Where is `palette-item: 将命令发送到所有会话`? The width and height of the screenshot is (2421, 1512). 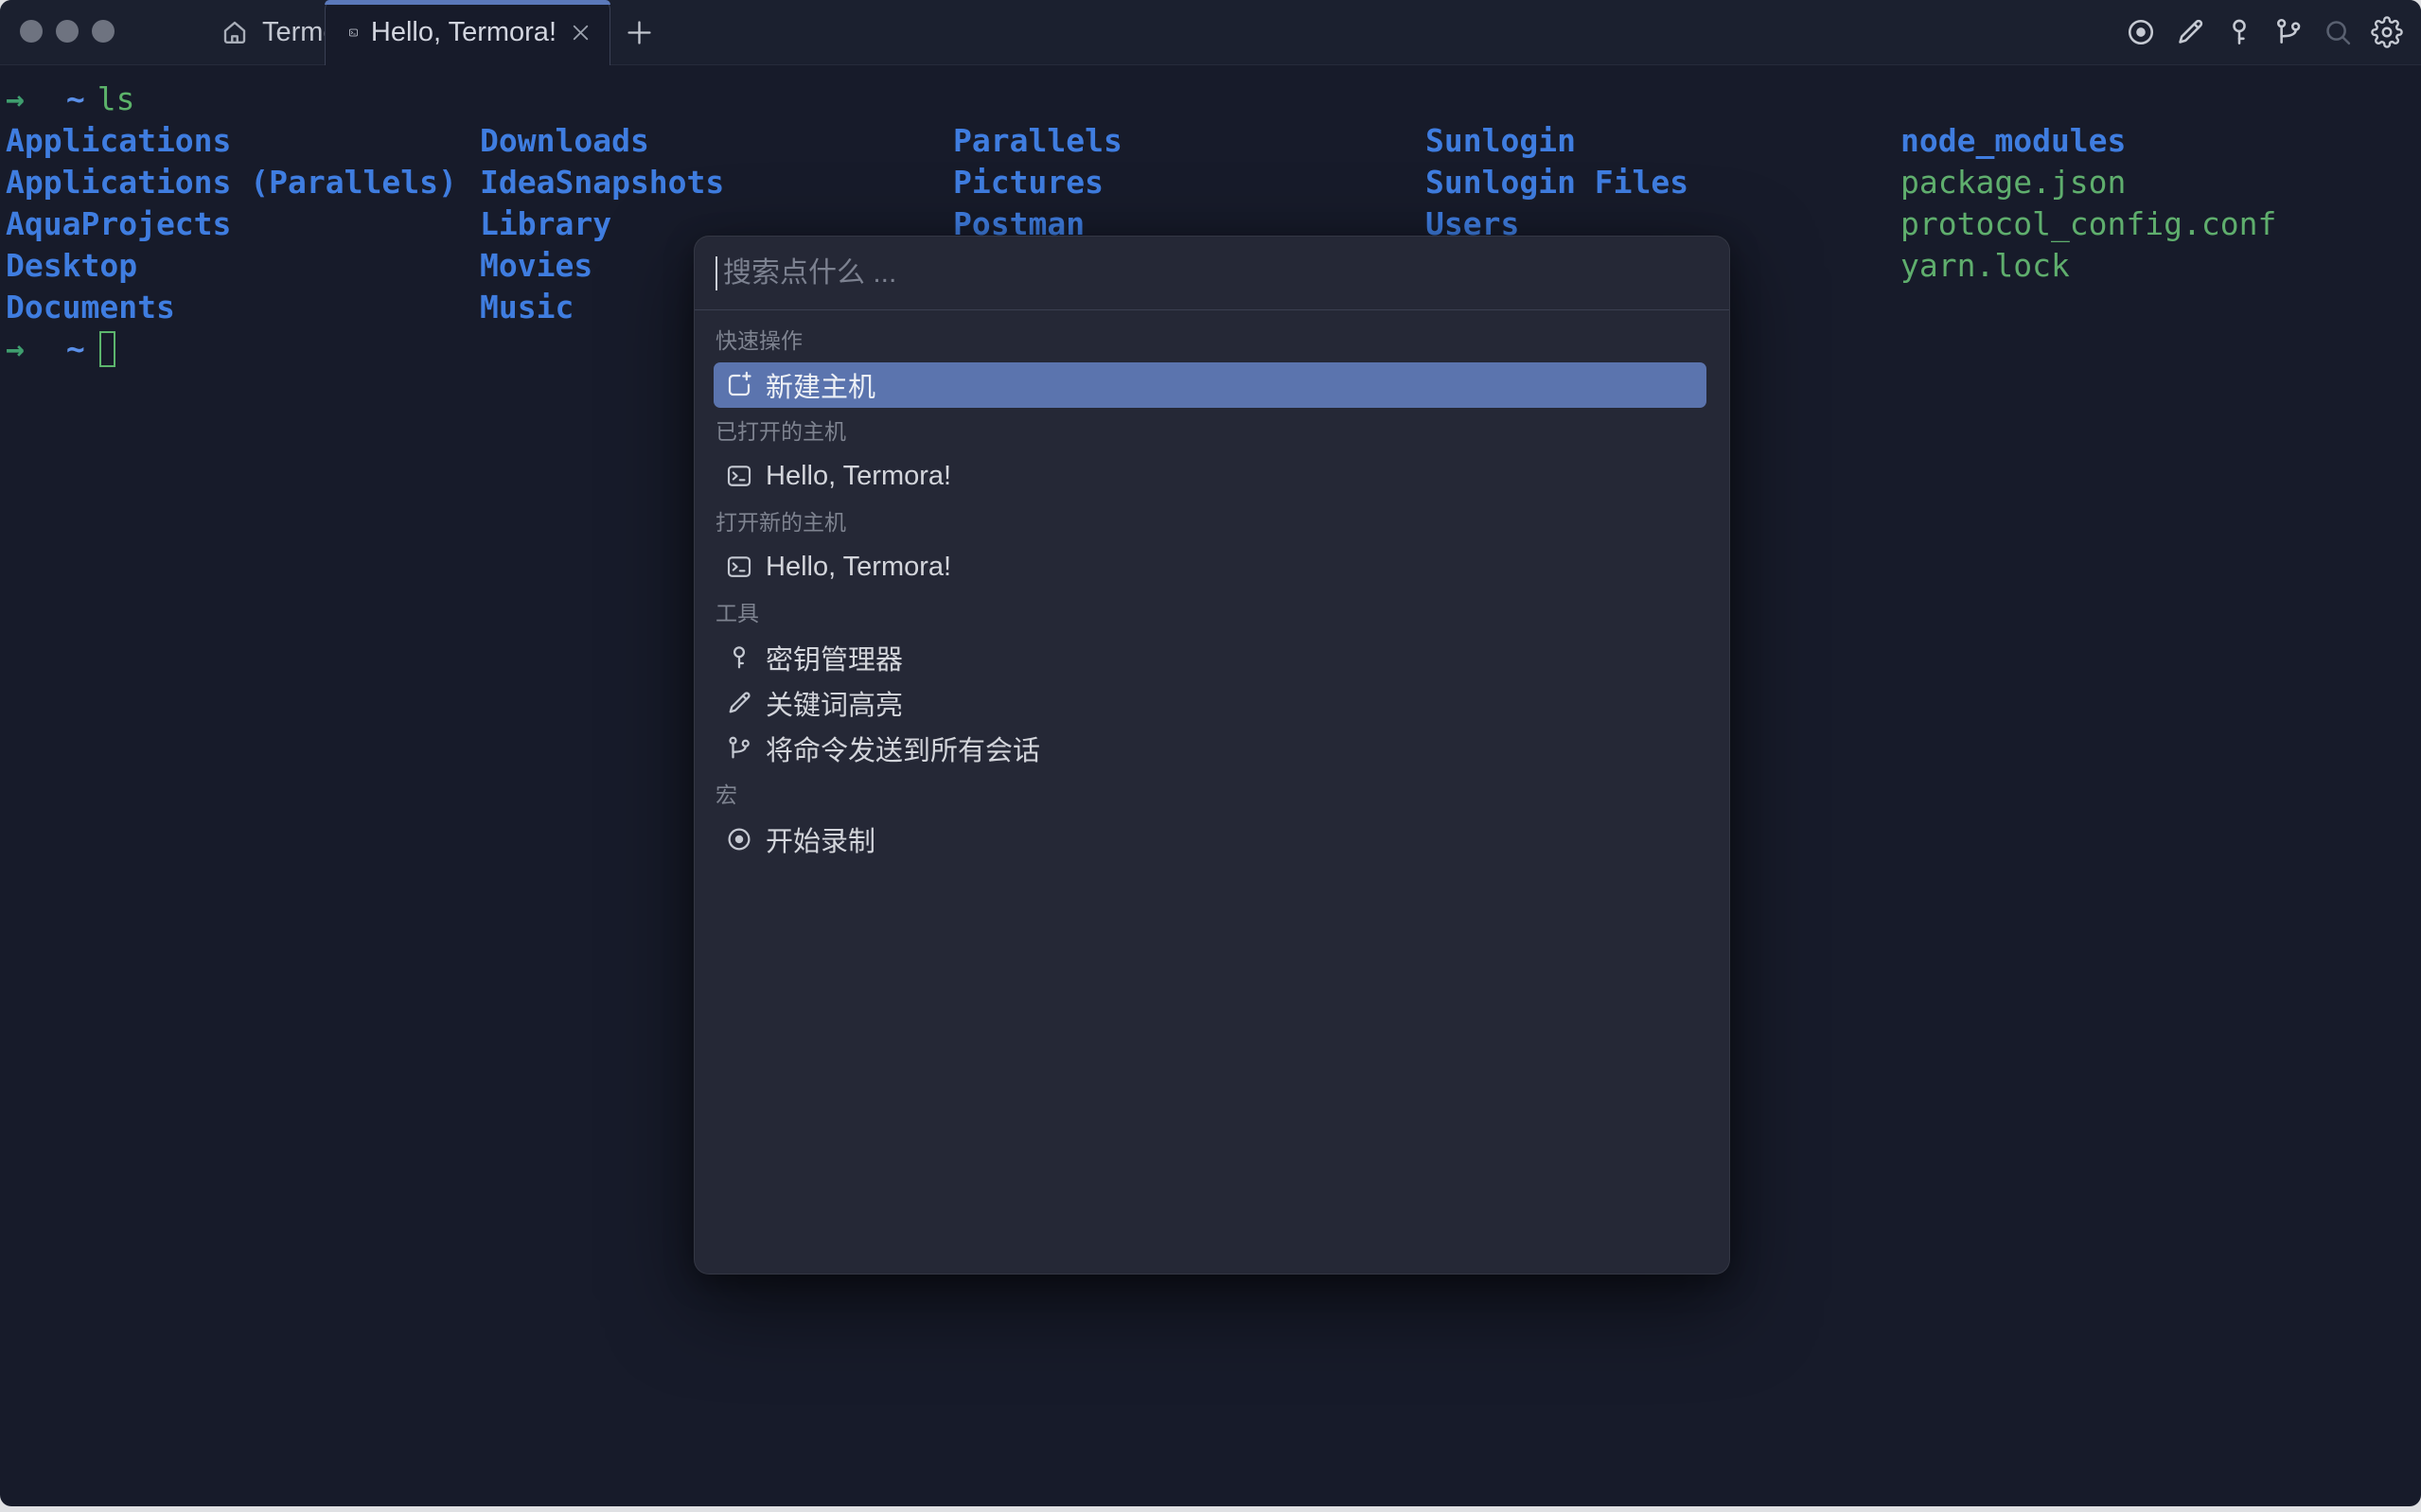
palette-item: 将命令发送到所有会话 is located at coordinates (1210, 748).